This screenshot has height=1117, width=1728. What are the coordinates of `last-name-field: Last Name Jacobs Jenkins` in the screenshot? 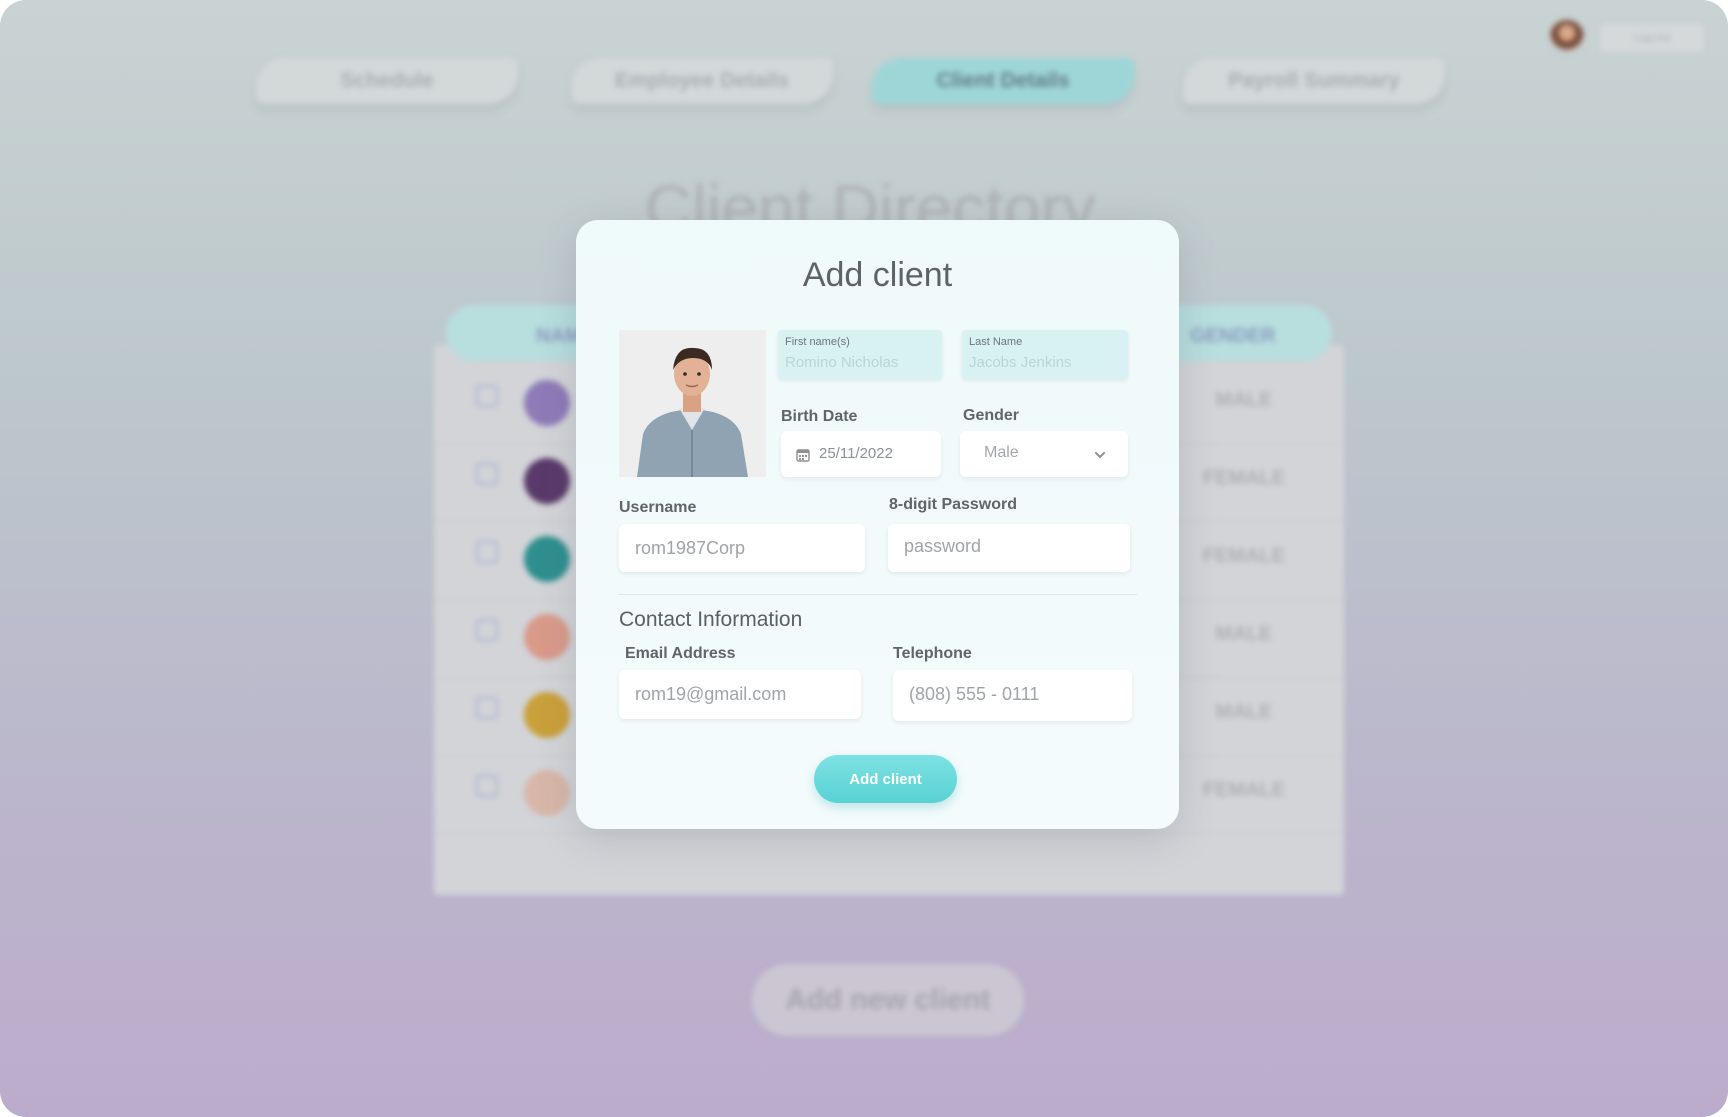 It's located at (1045, 354).